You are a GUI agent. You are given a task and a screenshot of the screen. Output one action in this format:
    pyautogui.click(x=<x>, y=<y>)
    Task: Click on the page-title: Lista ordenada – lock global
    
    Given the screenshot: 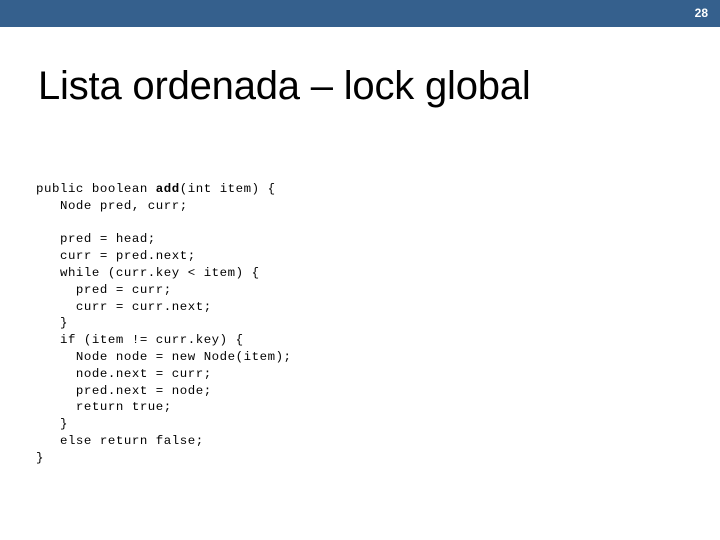 What is the action you would take?
    pyautogui.click(x=284, y=85)
    